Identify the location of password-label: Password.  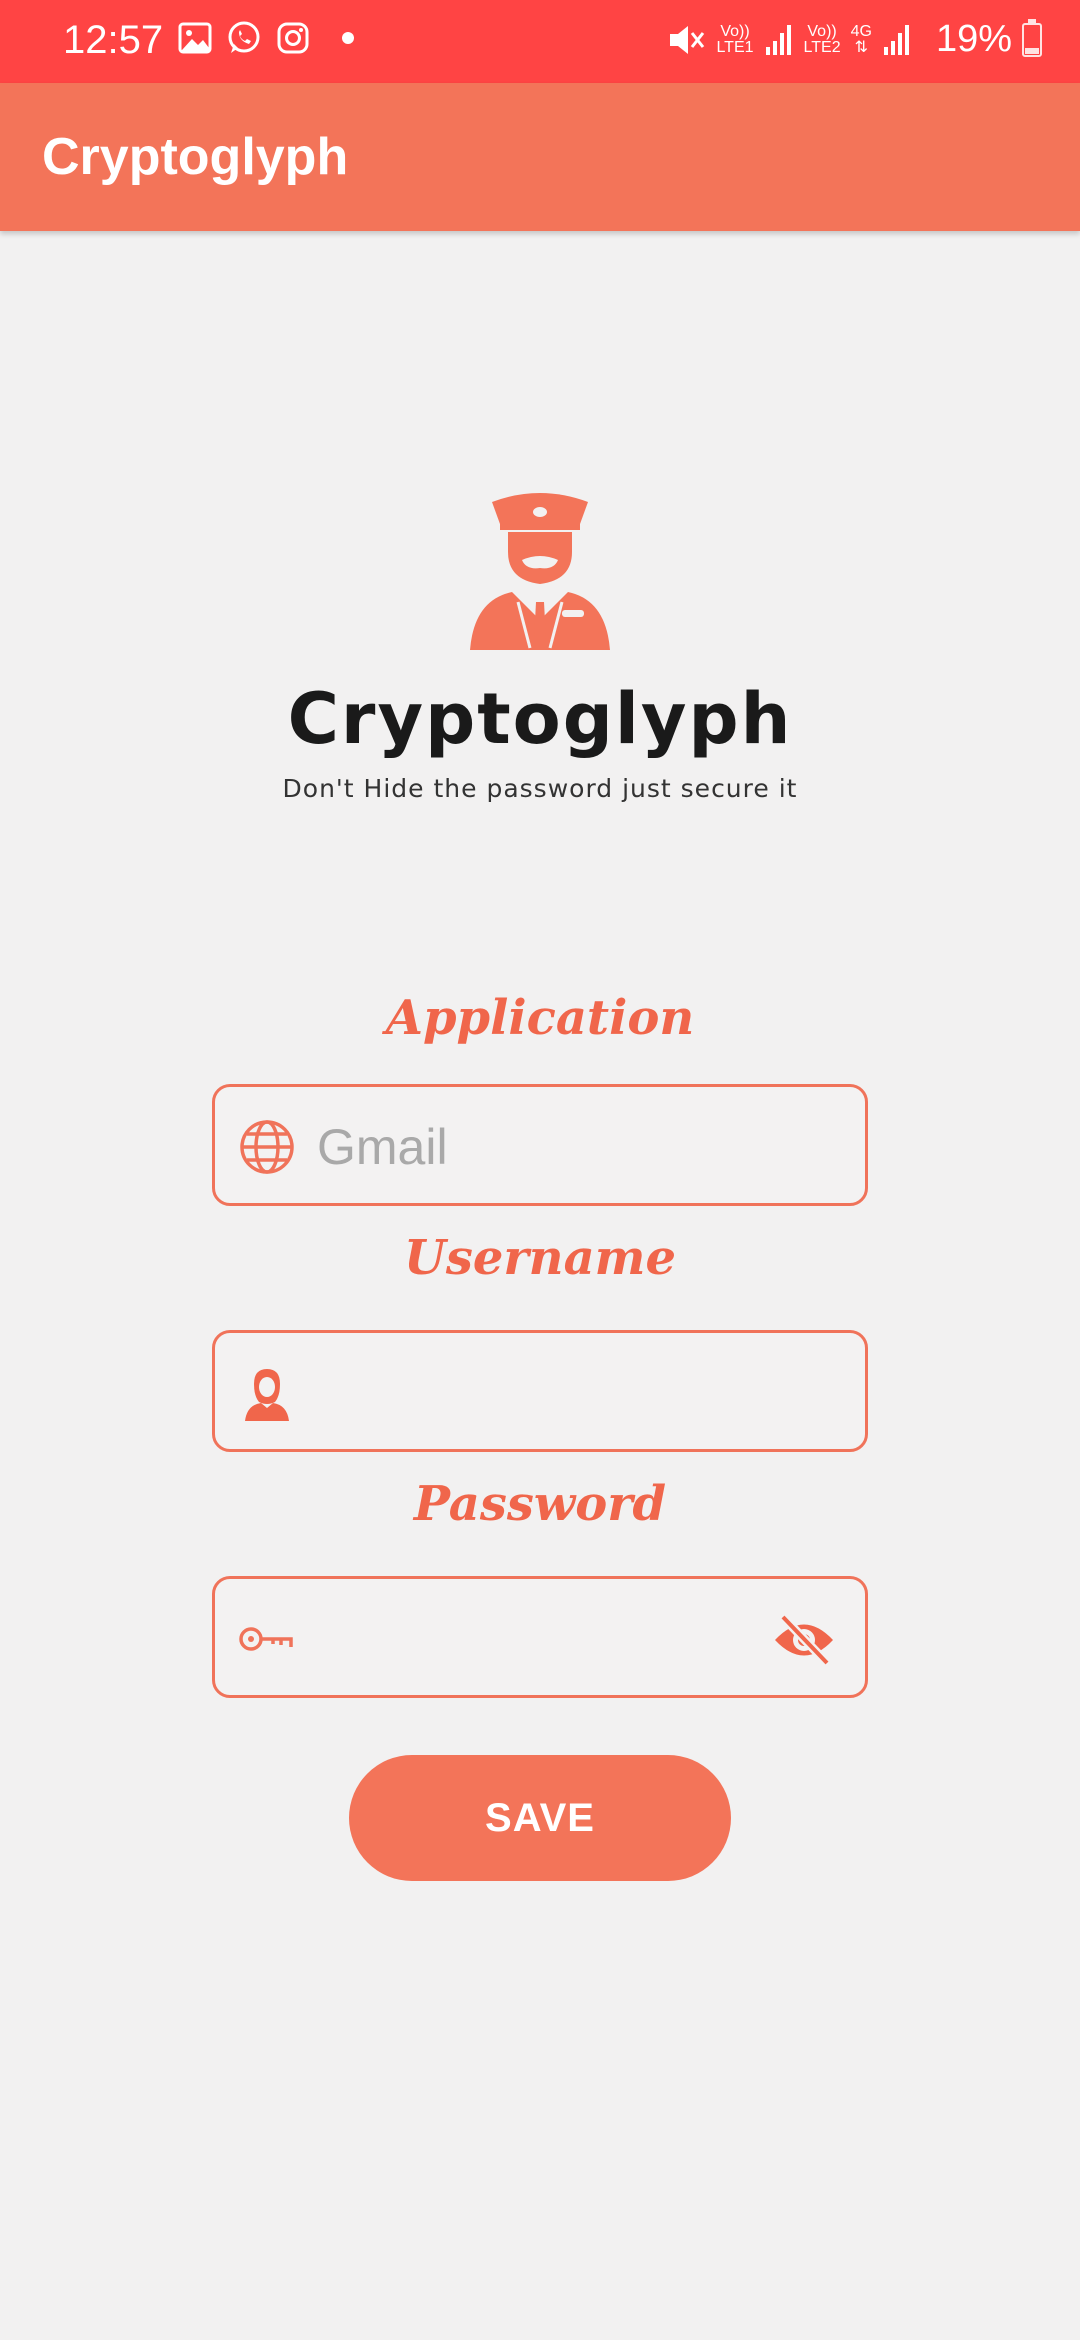
(540, 1504).